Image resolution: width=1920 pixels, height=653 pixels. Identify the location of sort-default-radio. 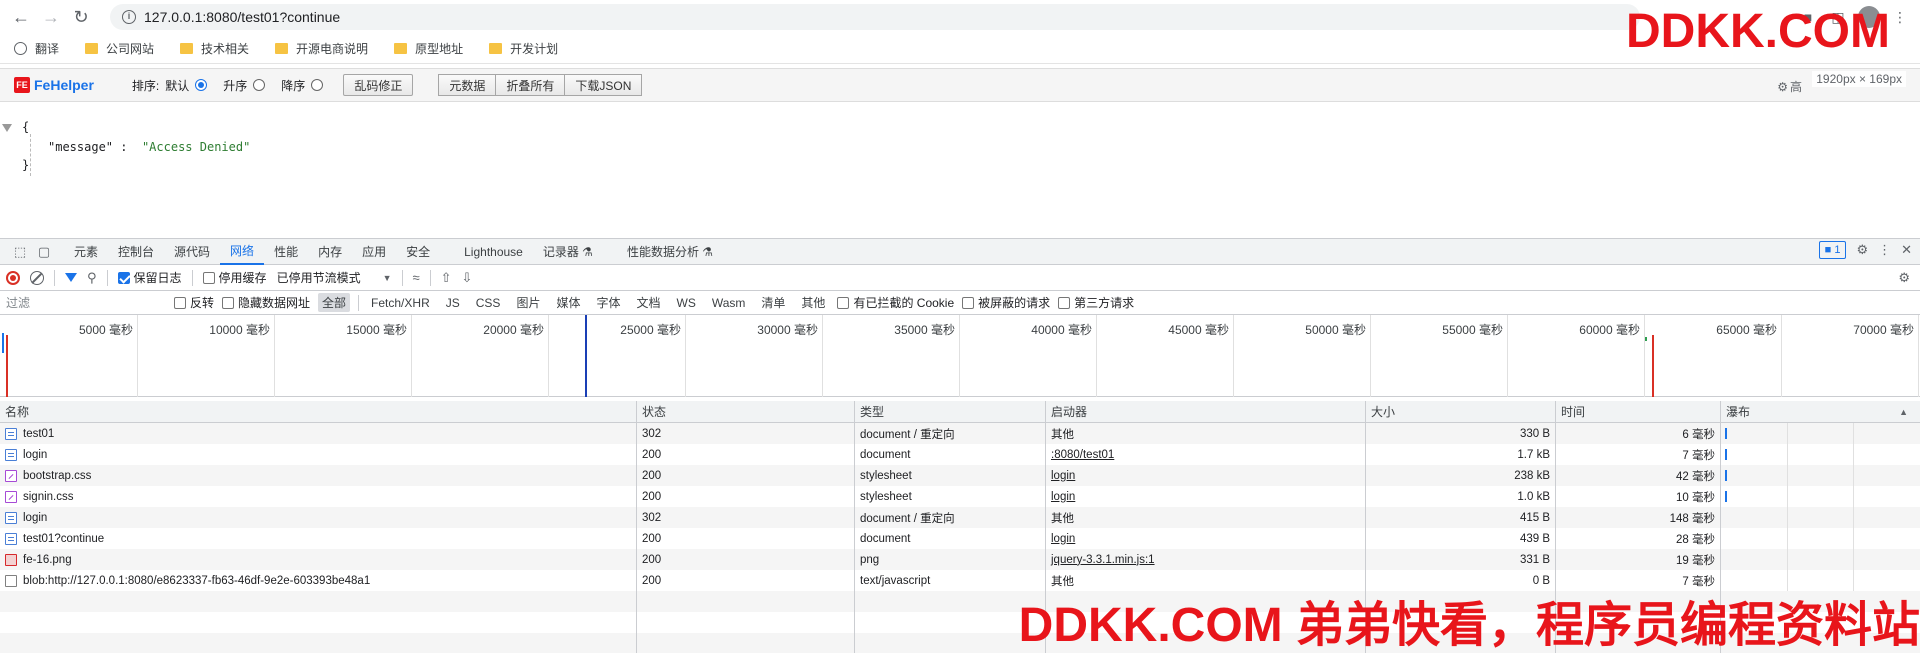
(201, 85).